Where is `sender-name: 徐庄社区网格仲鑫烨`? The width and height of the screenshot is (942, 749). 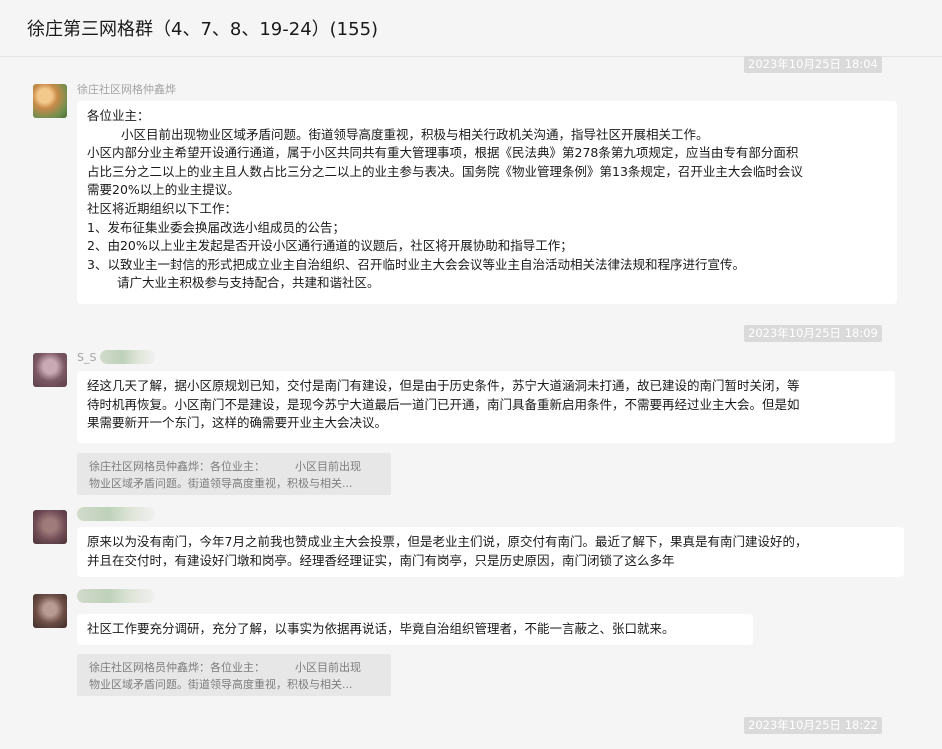 sender-name: 徐庄社区网格仲鑫烨 is located at coordinates (126, 89).